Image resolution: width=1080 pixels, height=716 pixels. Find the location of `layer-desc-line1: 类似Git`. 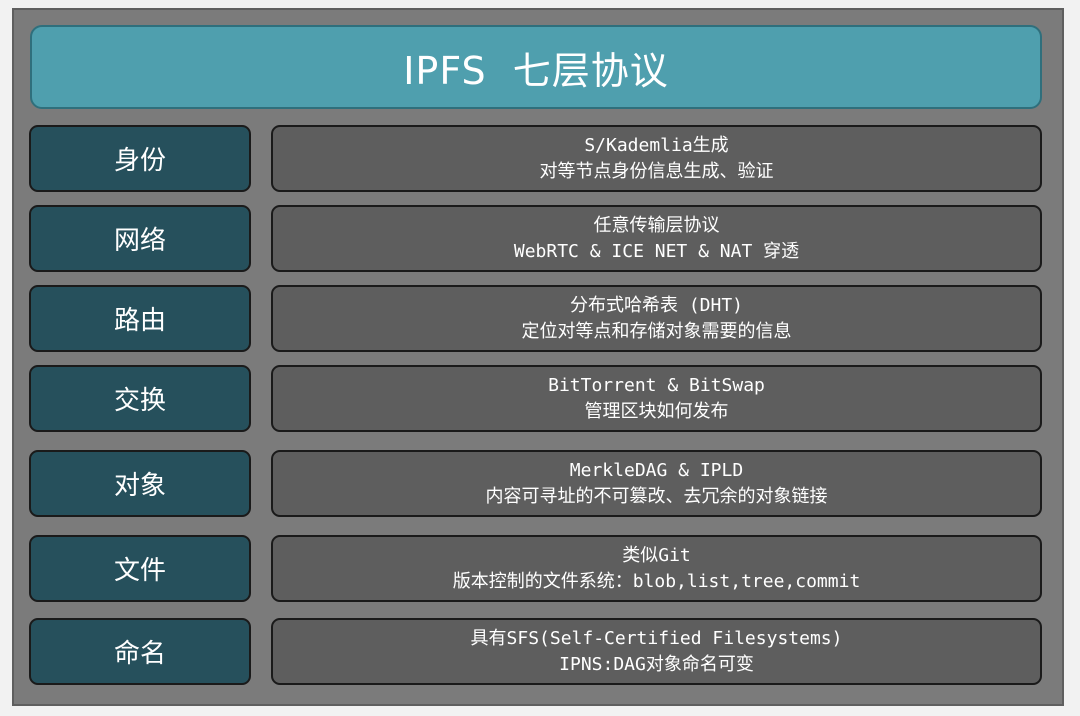

layer-desc-line1: 类似Git is located at coordinates (656, 555).